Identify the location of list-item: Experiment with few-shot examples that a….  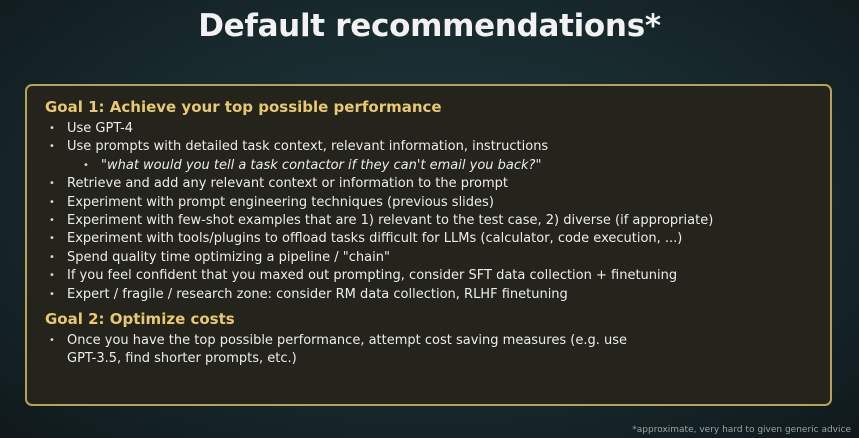
(429, 221).